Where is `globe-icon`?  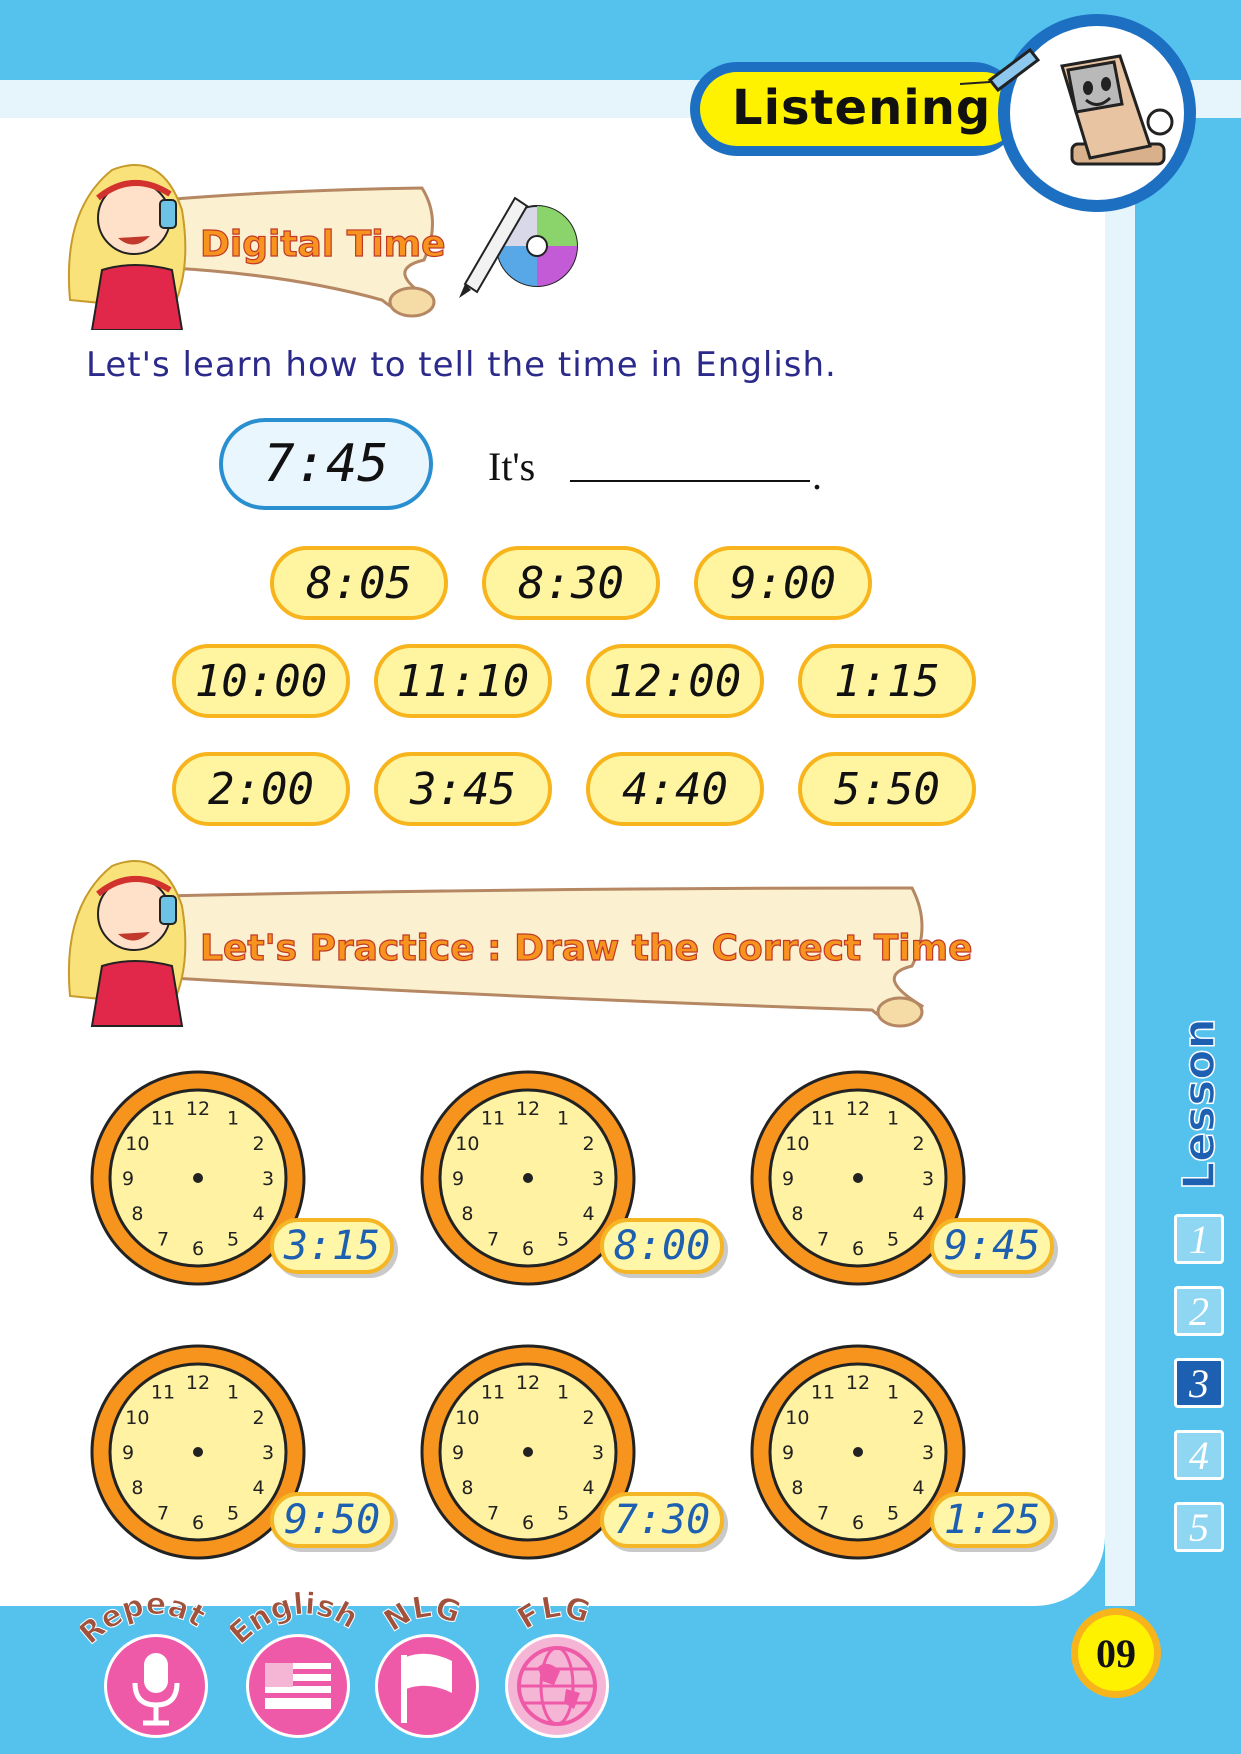 globe-icon is located at coordinates (557, 1686).